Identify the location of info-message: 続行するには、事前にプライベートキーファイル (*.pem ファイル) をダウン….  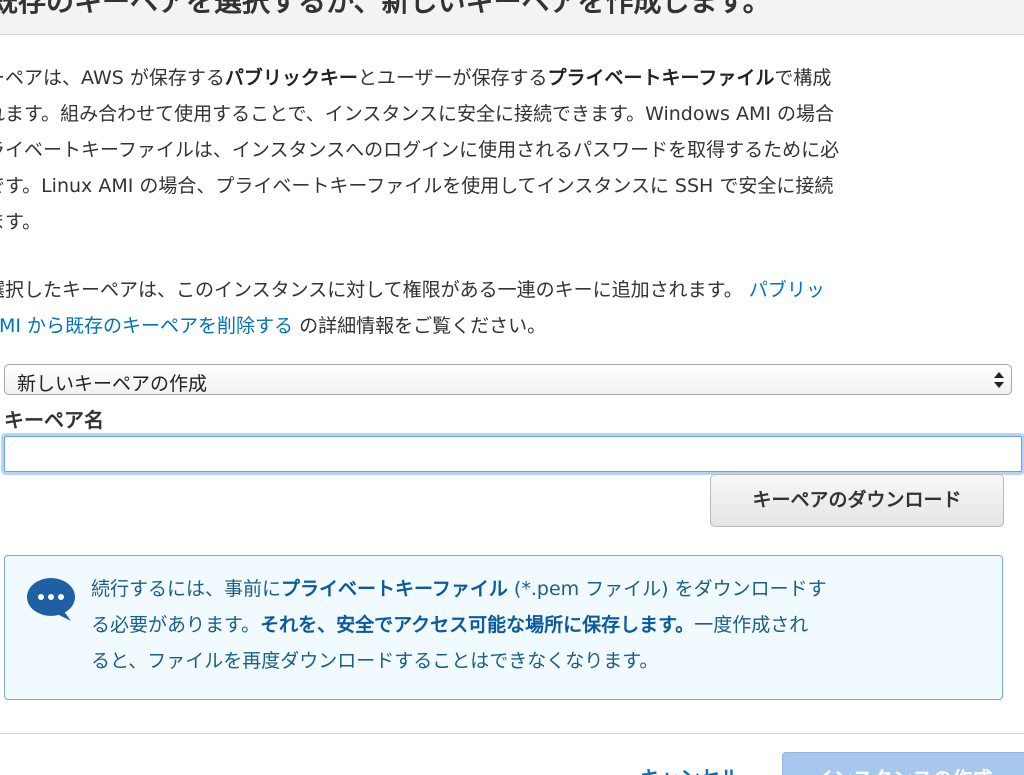
(541, 625).